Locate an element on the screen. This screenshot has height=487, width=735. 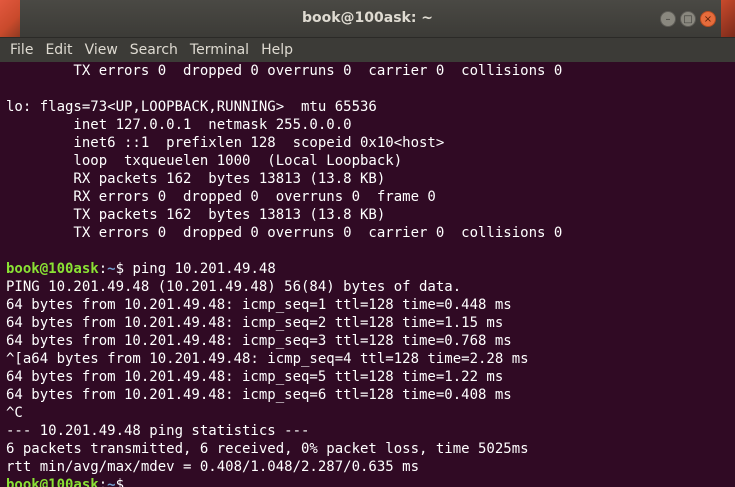
terminal-line: inet 127.0.0.1 netmask 255.0.0.0 is located at coordinates (179, 125).